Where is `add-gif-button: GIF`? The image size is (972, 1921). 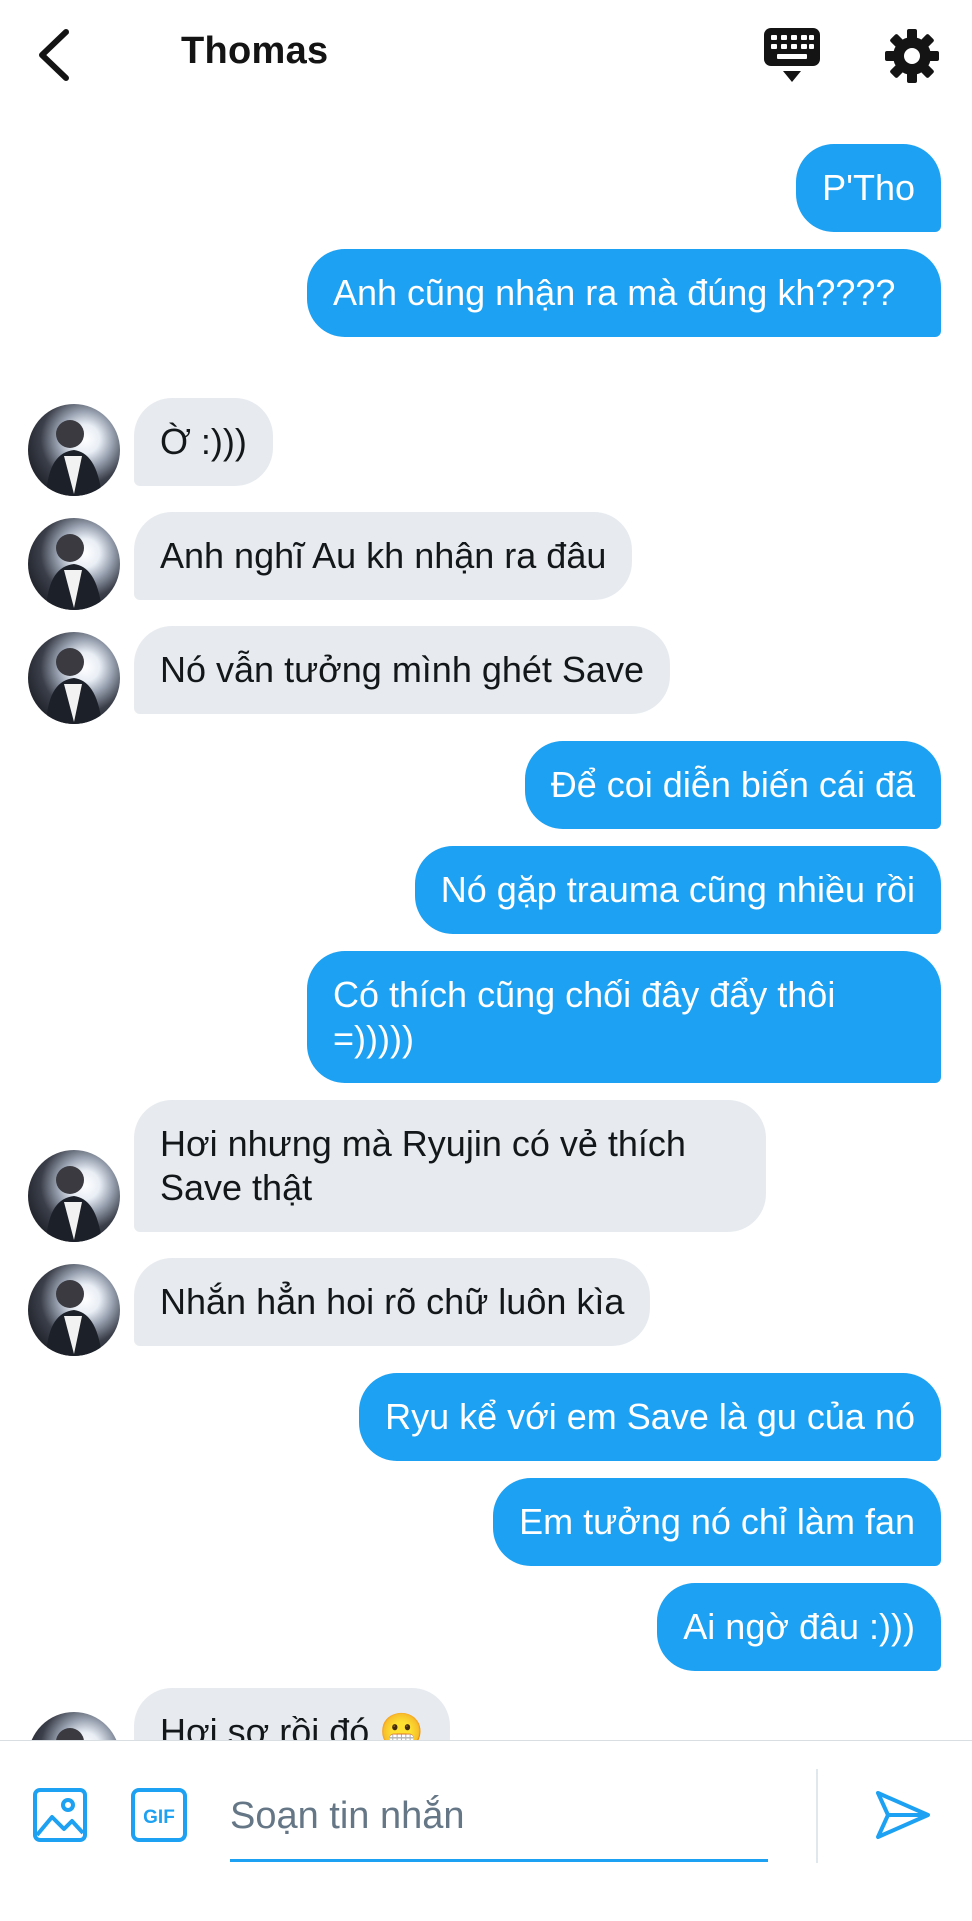
add-gif-button: GIF is located at coordinates (159, 1815).